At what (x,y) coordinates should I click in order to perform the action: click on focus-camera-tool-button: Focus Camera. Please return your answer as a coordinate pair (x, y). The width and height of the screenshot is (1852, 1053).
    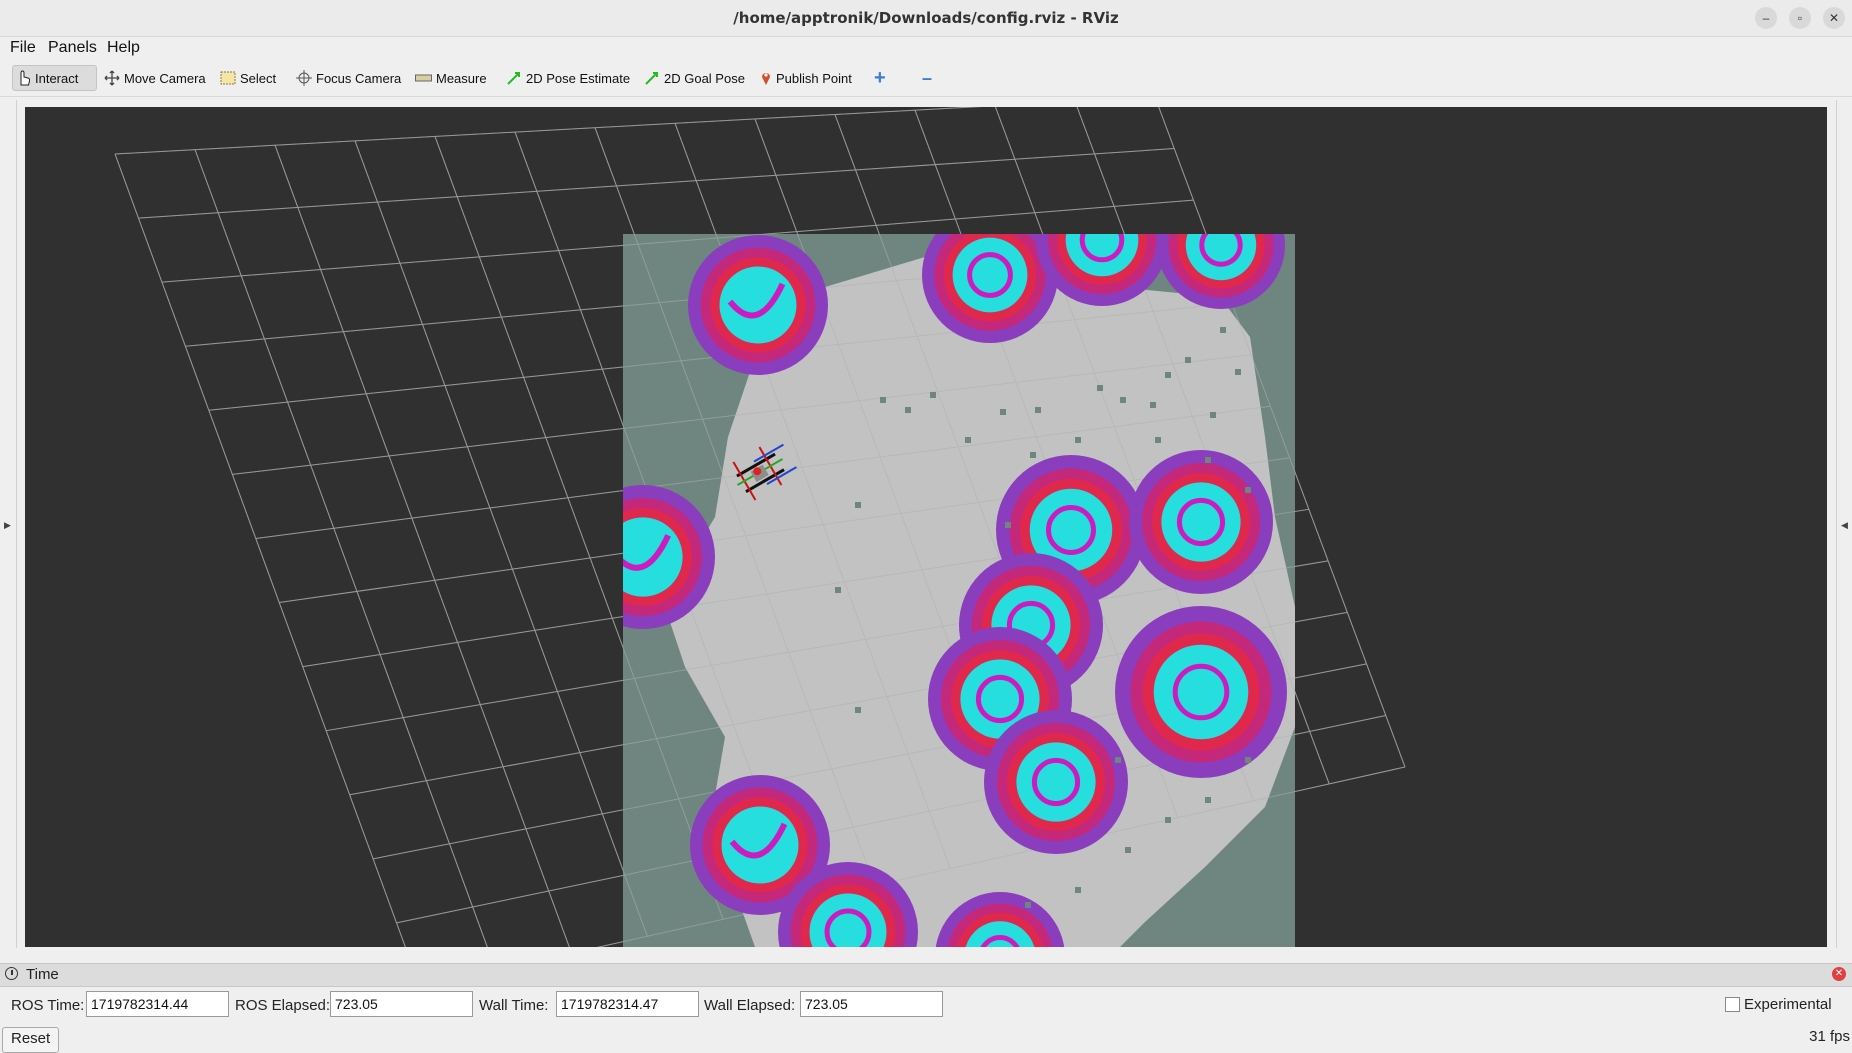
    Looking at the image, I should click on (348, 78).